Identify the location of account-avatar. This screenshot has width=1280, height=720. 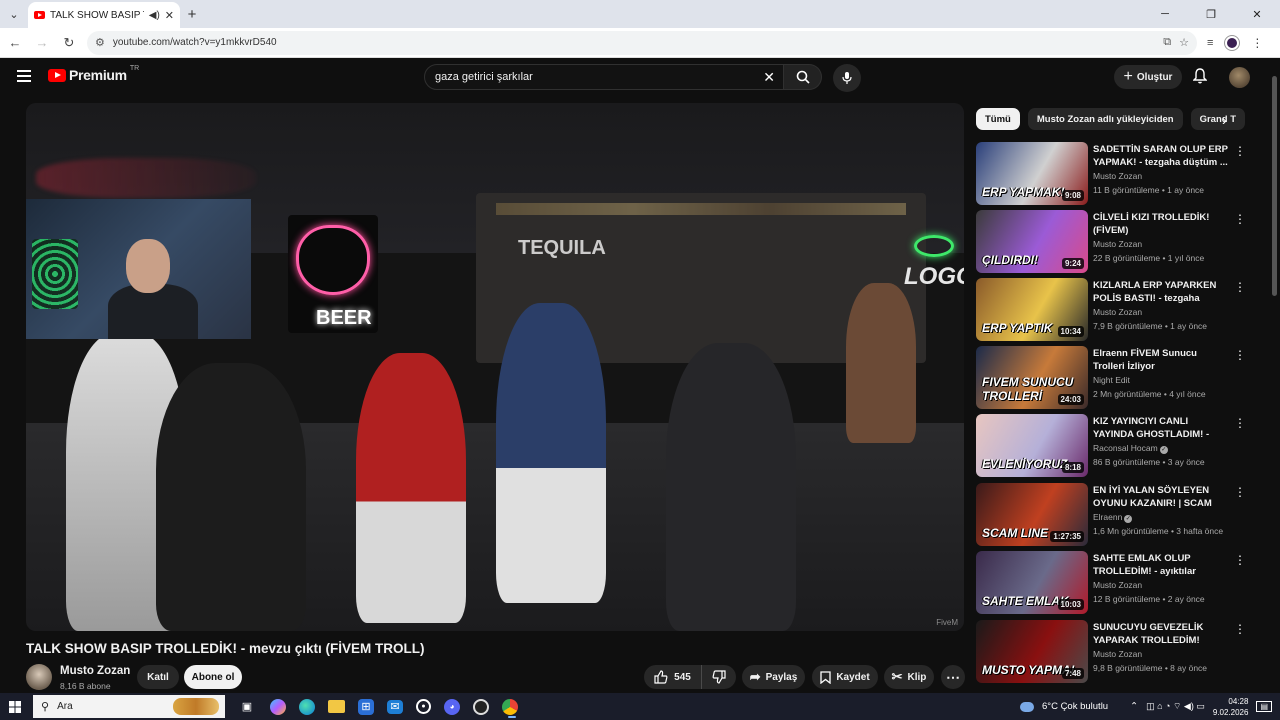
(1239, 77).